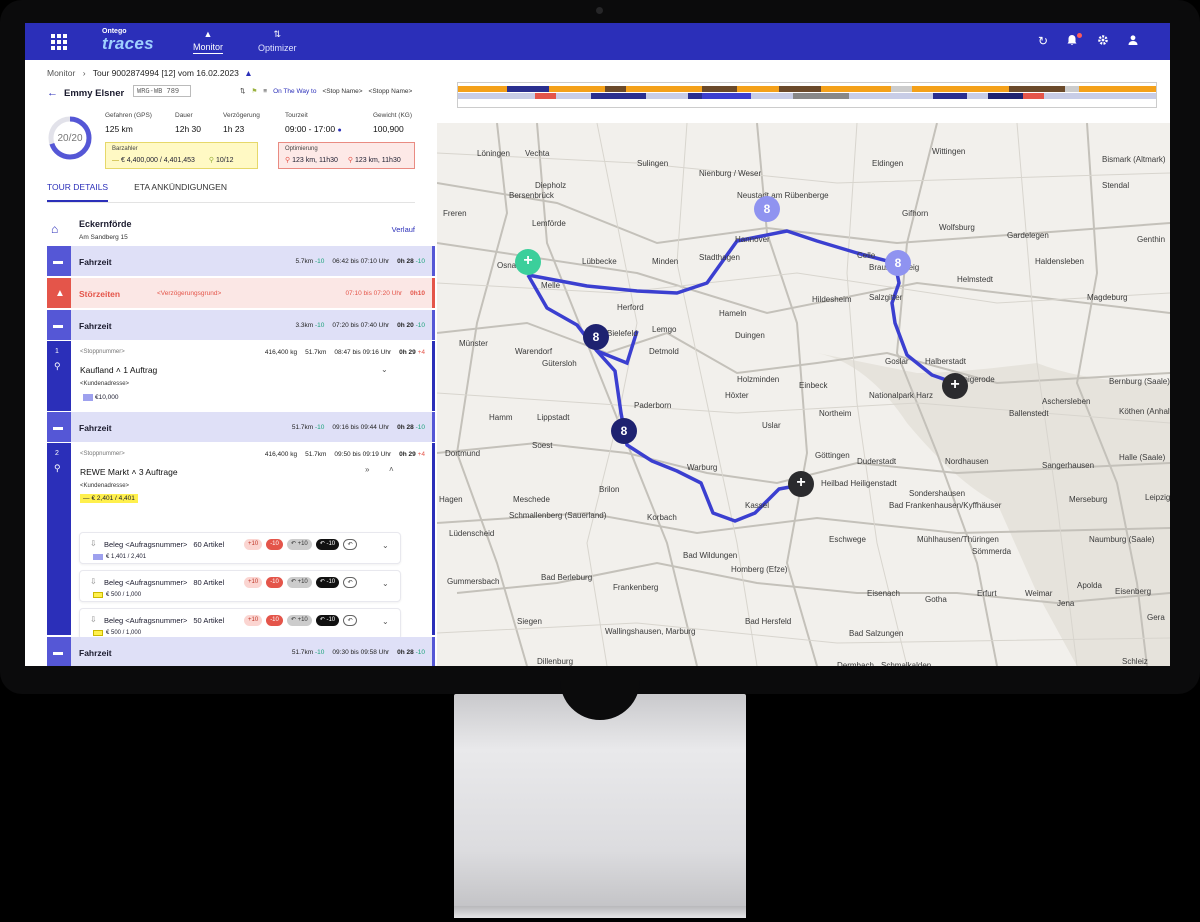 The image size is (1200, 922). What do you see at coordinates (209, 582) in the screenshot?
I see `beleg-count: 80 Artikel` at bounding box center [209, 582].